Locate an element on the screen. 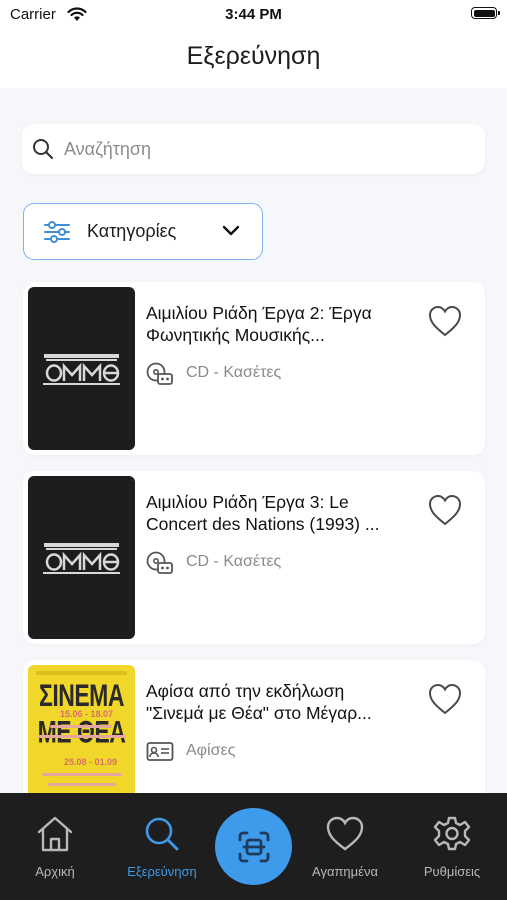 The height and width of the screenshot is (900, 507). chevron-down-icon is located at coordinates (231, 230).